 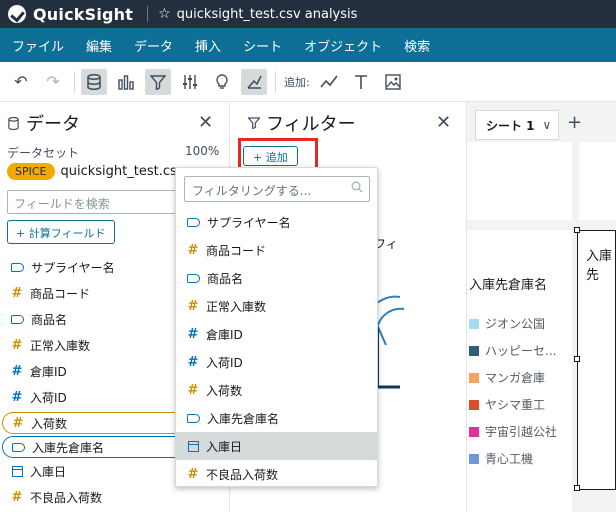 I want to click on dropdown-item-label: 入庫先倉庫名, so click(x=243, y=418).